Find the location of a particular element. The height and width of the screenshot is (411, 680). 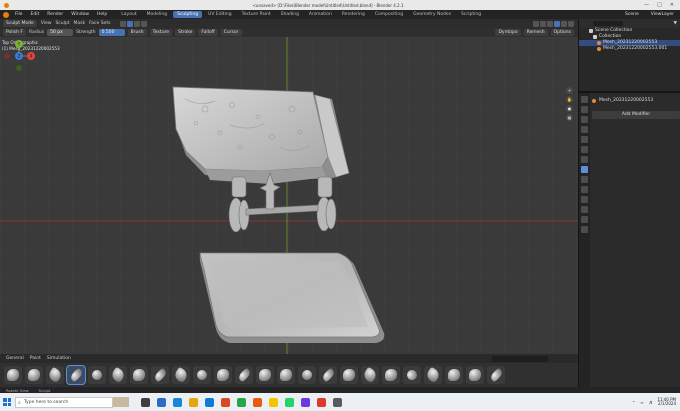

outliner-search-icon is located at coordinates (608, 23).